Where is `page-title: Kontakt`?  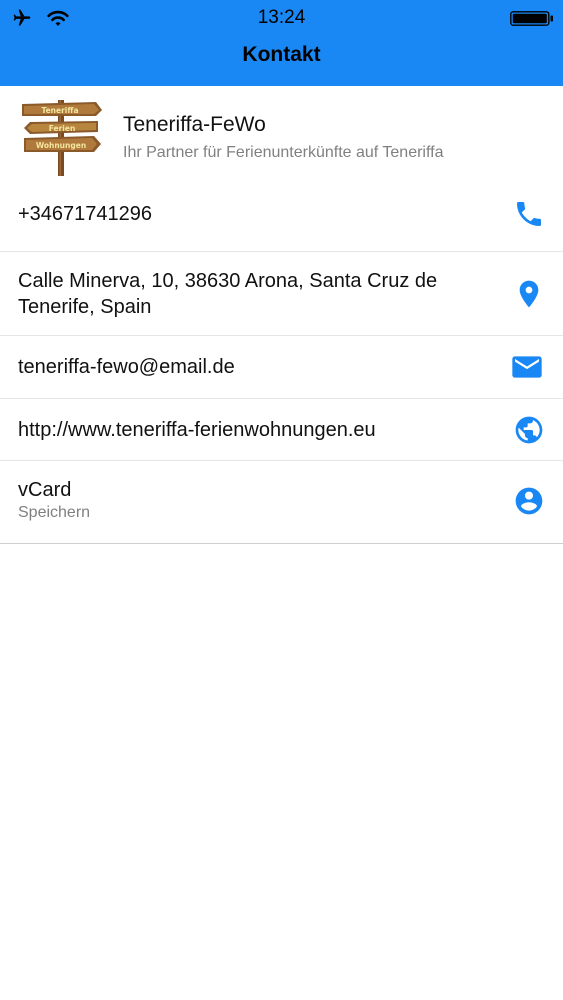 page-title: Kontakt is located at coordinates (281, 54).